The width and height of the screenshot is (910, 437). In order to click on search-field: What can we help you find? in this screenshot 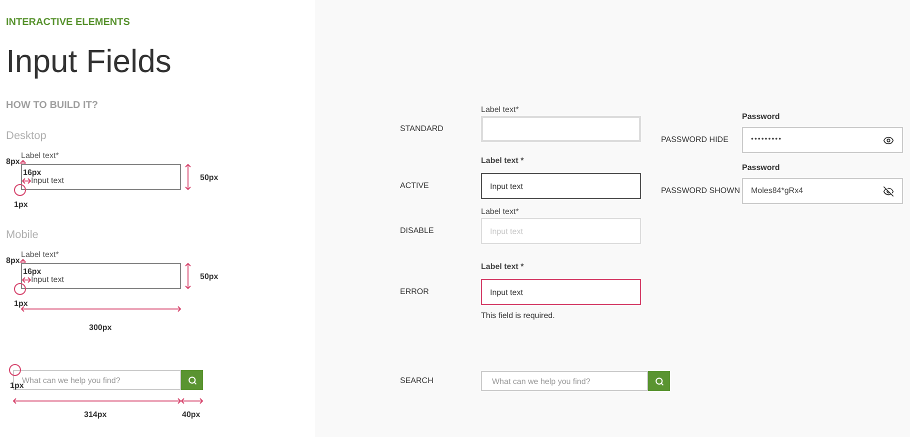, I will do `click(564, 381)`.